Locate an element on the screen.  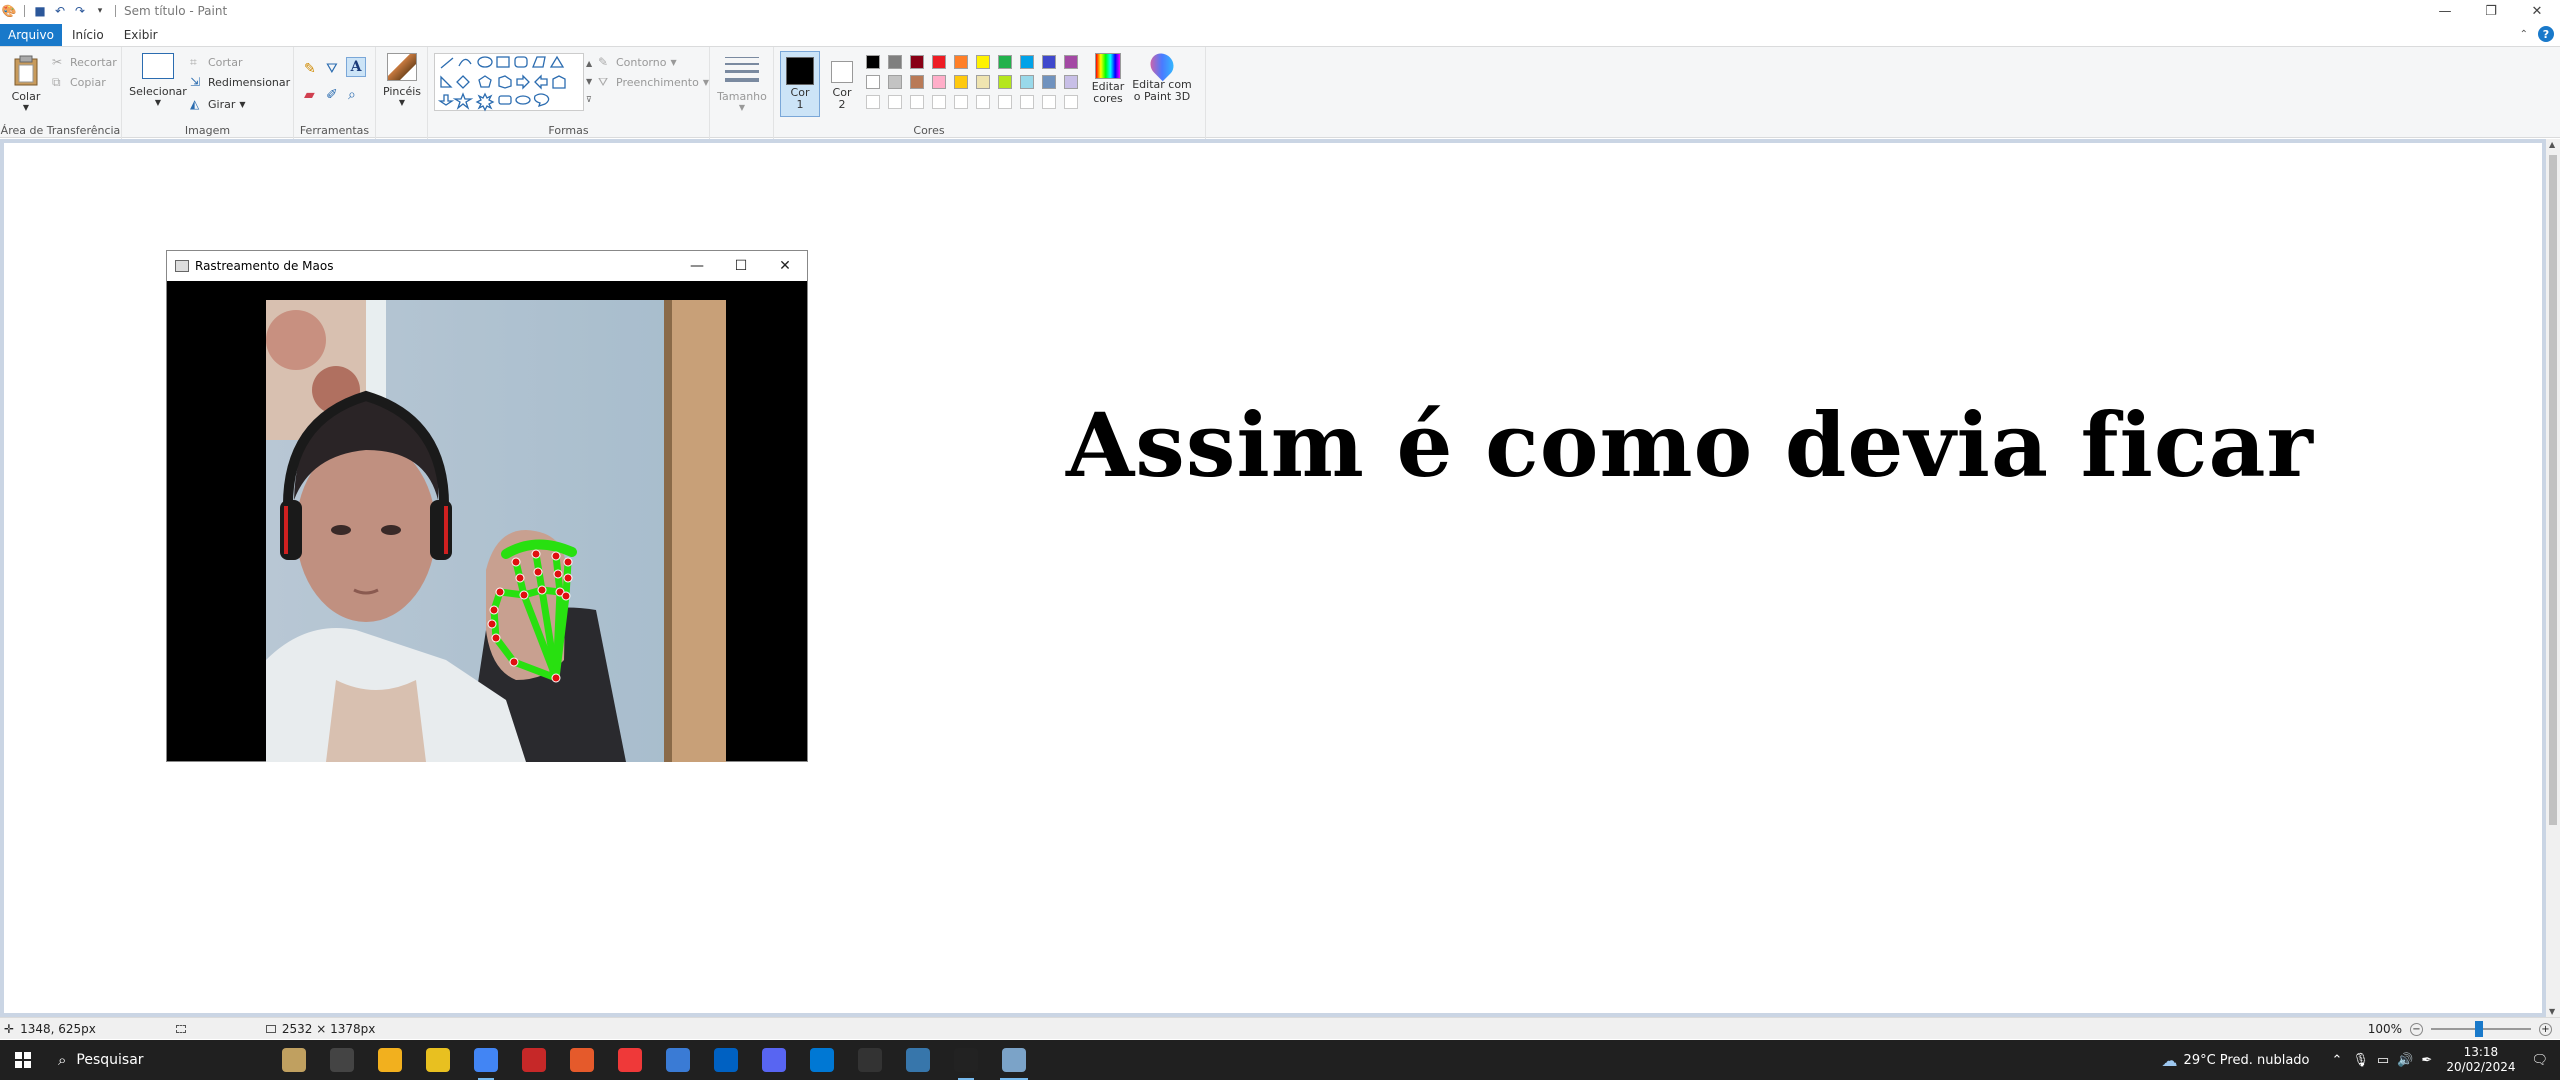
cam-maximize-button: ☐ is located at coordinates (741, 266).